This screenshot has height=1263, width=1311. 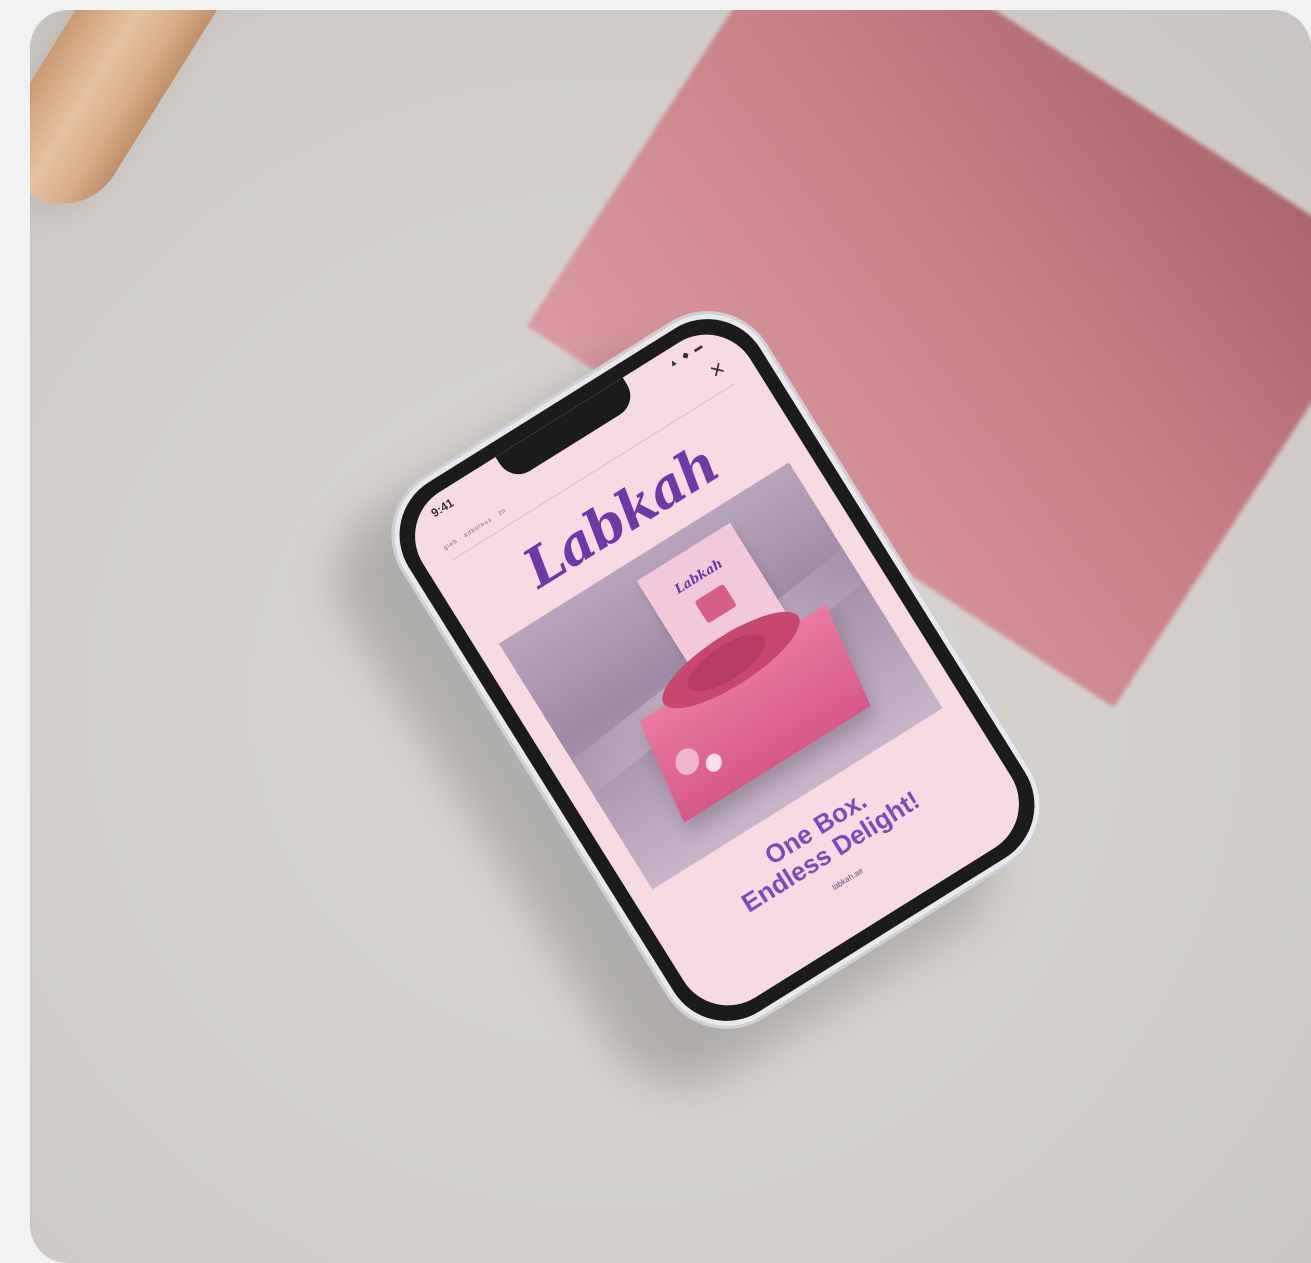 What do you see at coordinates (475, 529) in the screenshot?
I see `email-sender: gleb · adbolous · 3h` at bounding box center [475, 529].